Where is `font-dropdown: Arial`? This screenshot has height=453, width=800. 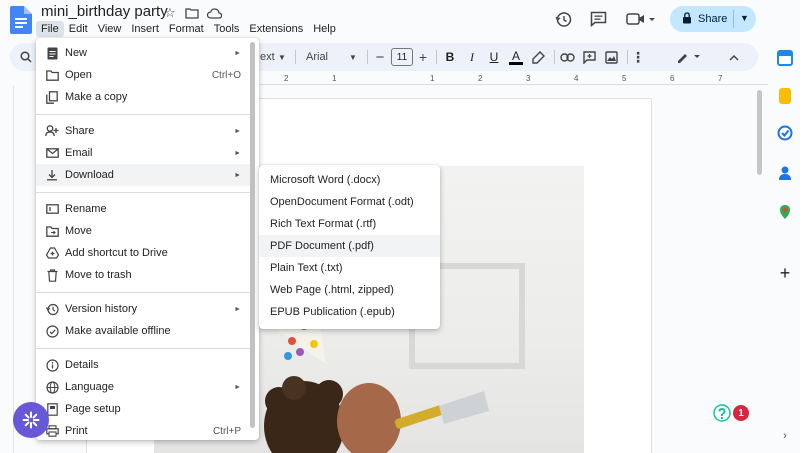 font-dropdown: Arial is located at coordinates (326, 57).